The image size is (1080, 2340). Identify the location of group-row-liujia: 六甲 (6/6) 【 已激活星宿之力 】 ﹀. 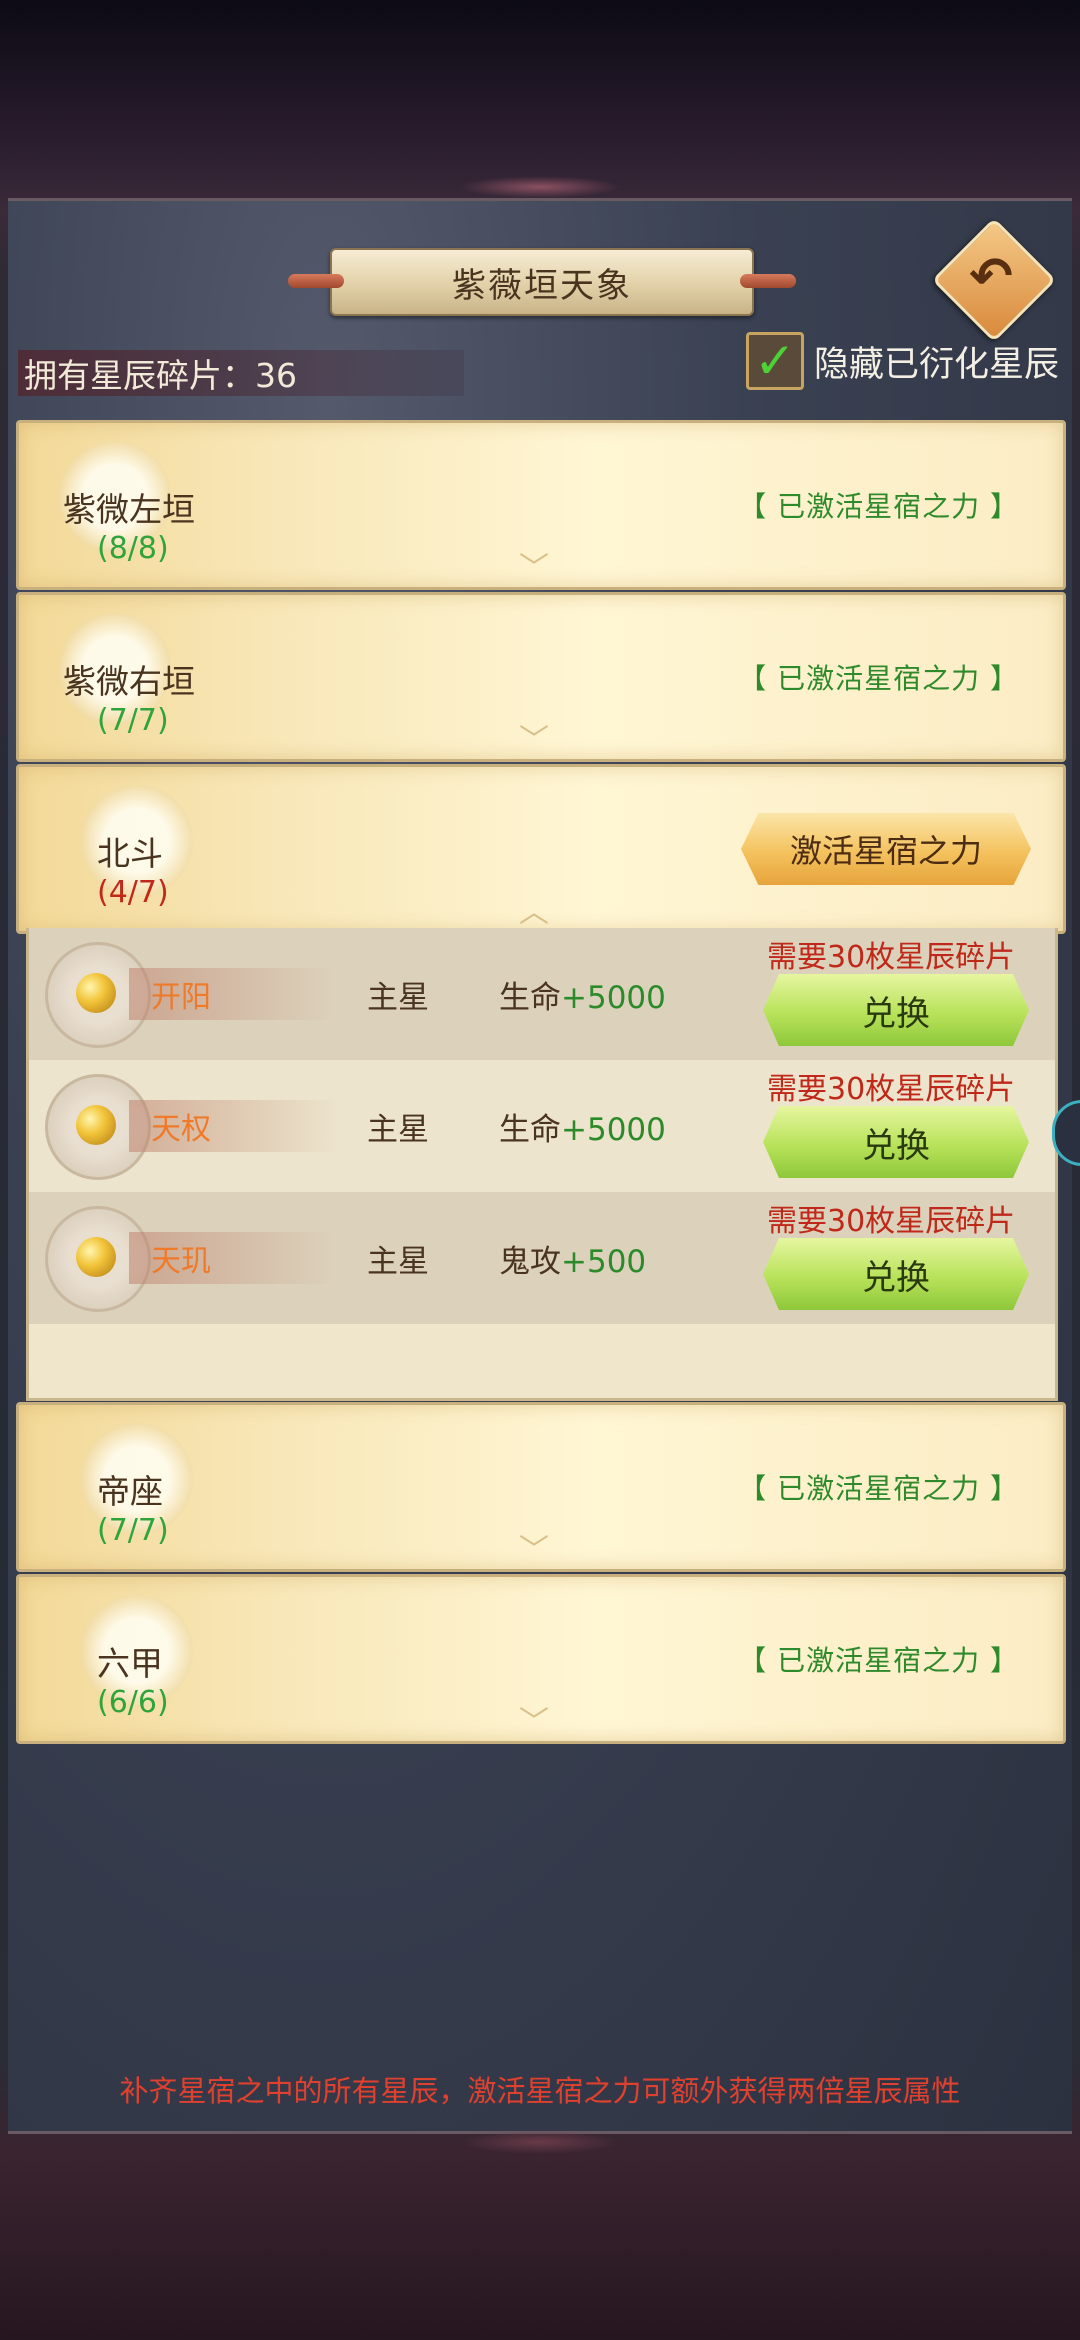
(541, 1659).